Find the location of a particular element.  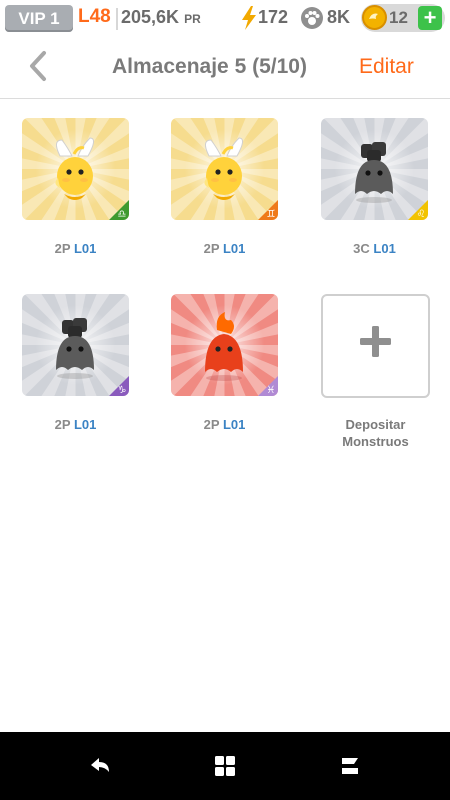

back-chevron-icon is located at coordinates (40, 66).